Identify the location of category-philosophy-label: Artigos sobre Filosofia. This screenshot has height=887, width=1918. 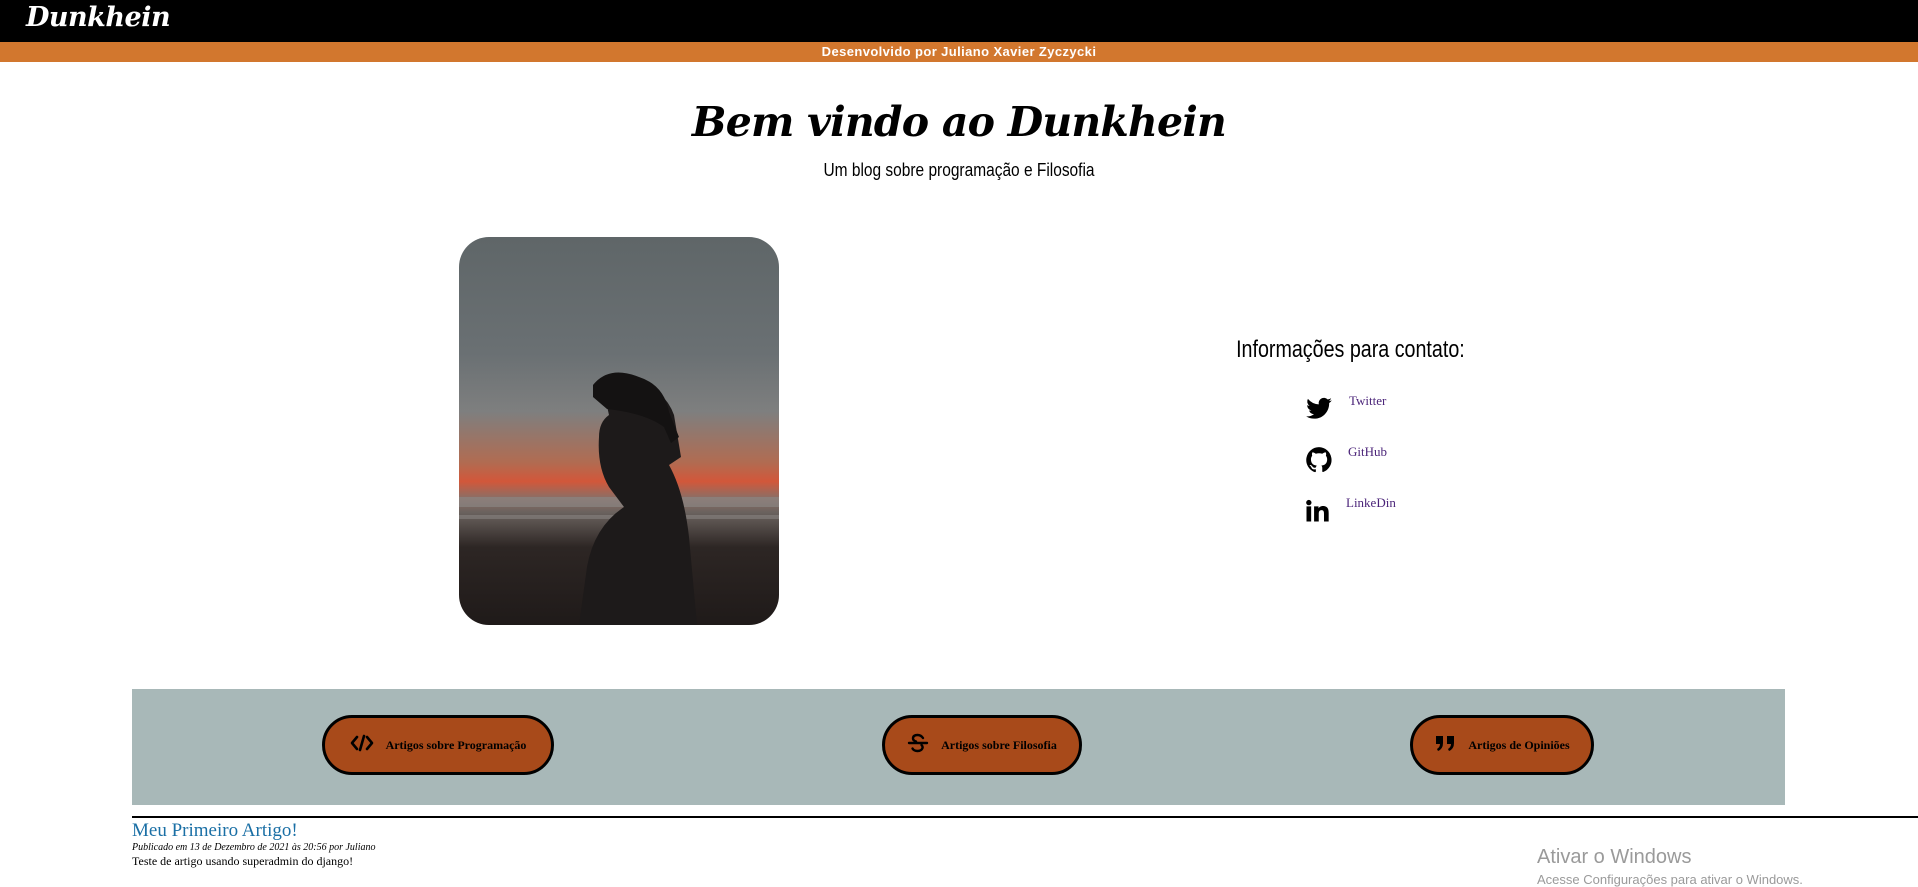
(999, 744).